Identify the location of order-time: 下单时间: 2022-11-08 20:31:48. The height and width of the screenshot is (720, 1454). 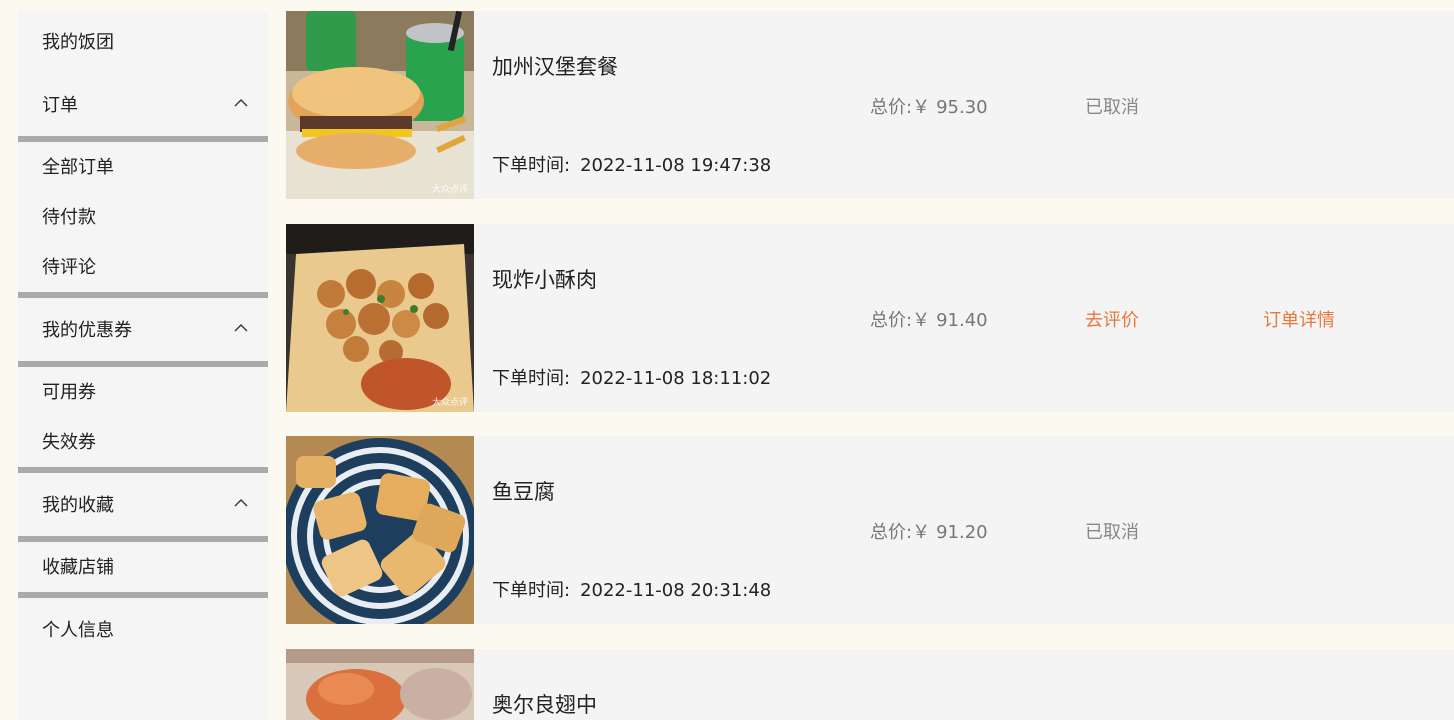
(631, 589).